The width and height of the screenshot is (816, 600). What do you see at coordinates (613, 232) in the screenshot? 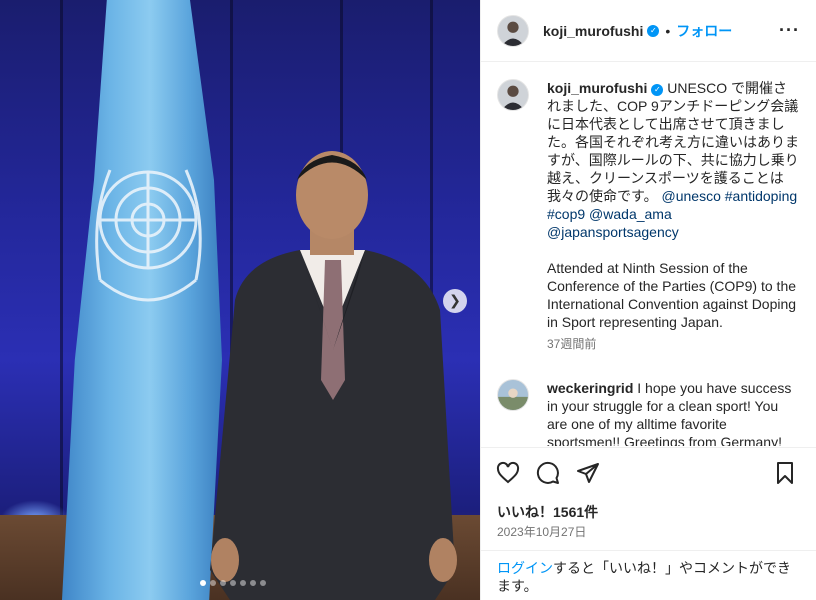
I see `mention-japansportsagency: @japansportsagency` at bounding box center [613, 232].